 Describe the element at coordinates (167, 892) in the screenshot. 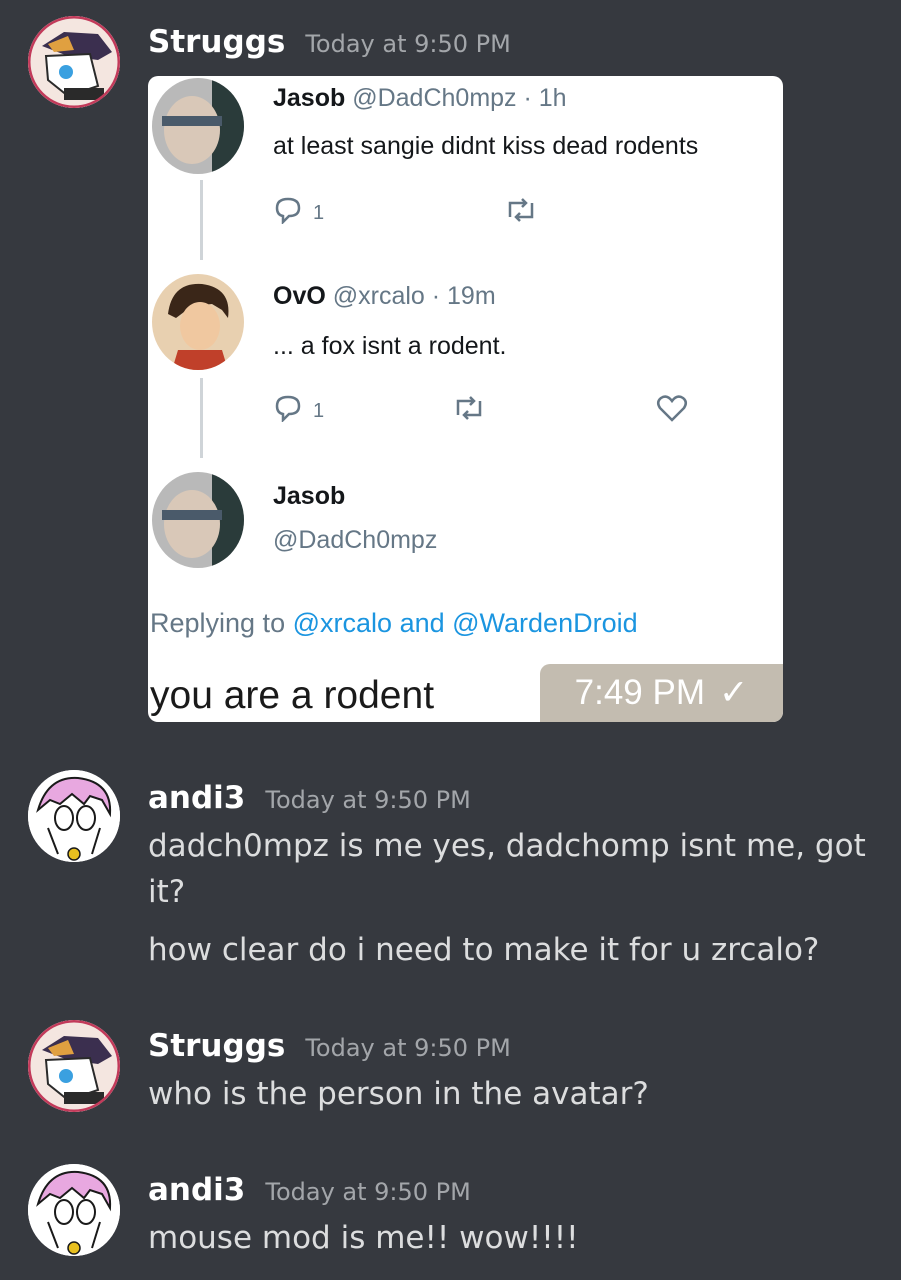

I see `message-text: it?` at that location.